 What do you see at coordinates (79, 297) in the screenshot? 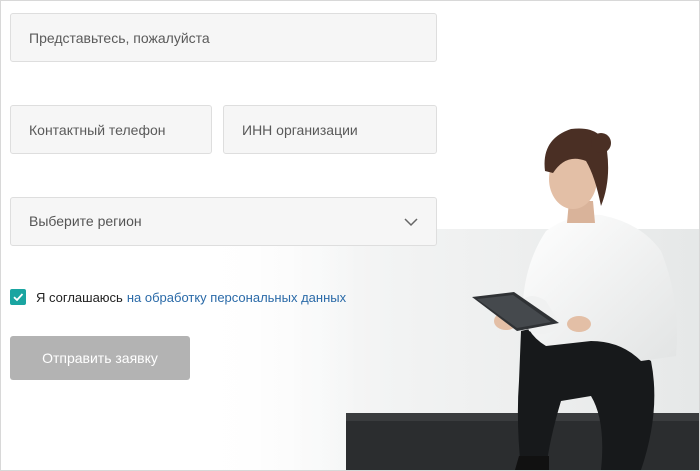
I see `consent-text: Я соглашаюсь` at bounding box center [79, 297].